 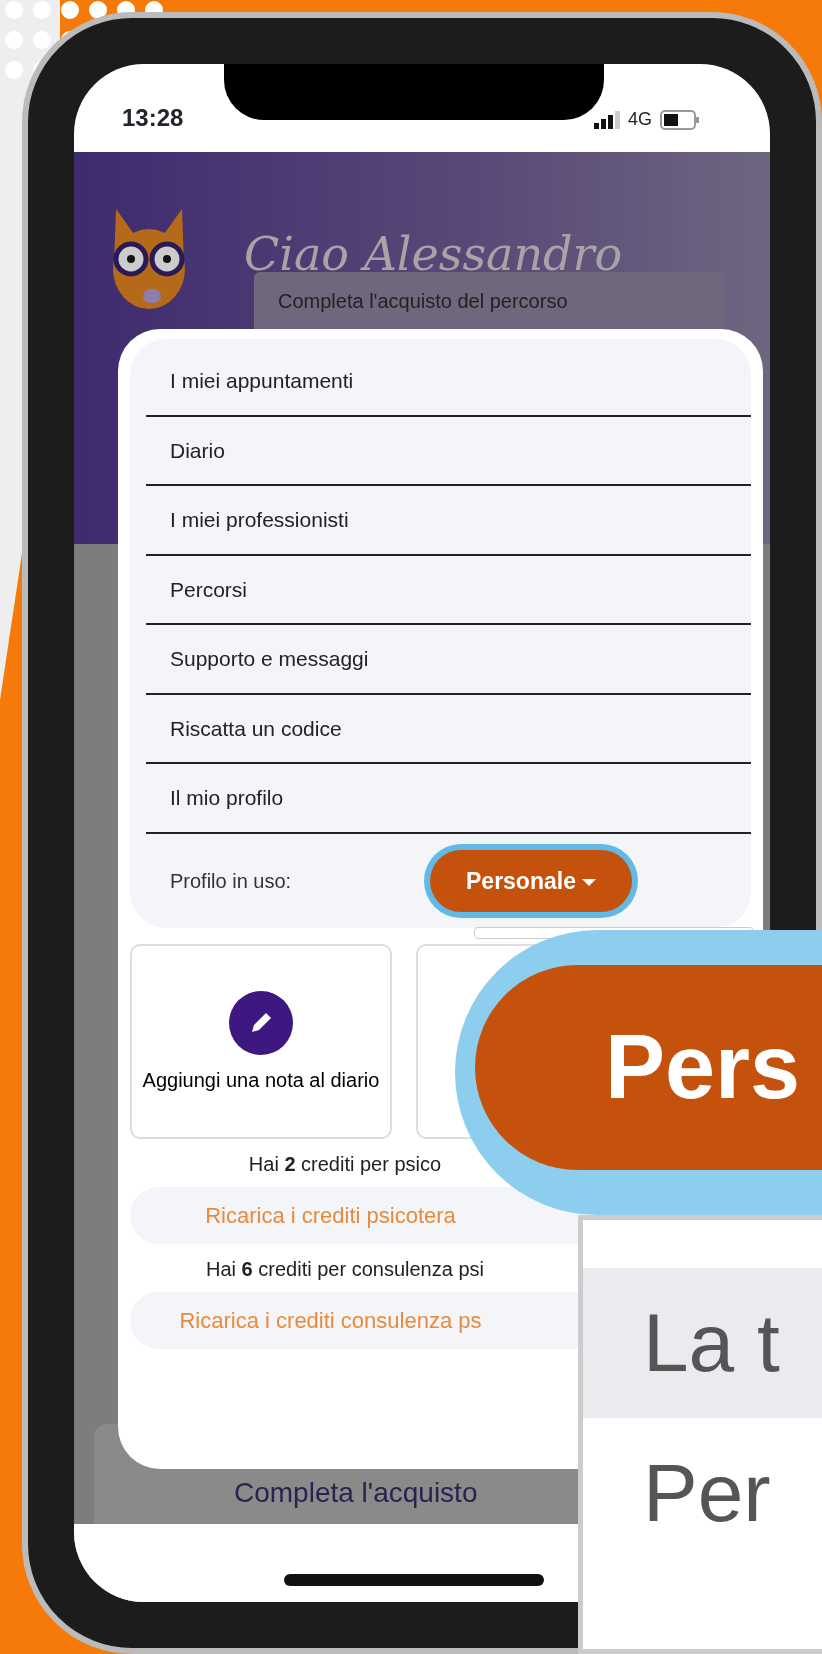 I want to click on zoomed-profile-button: Pers, so click(x=648, y=1067).